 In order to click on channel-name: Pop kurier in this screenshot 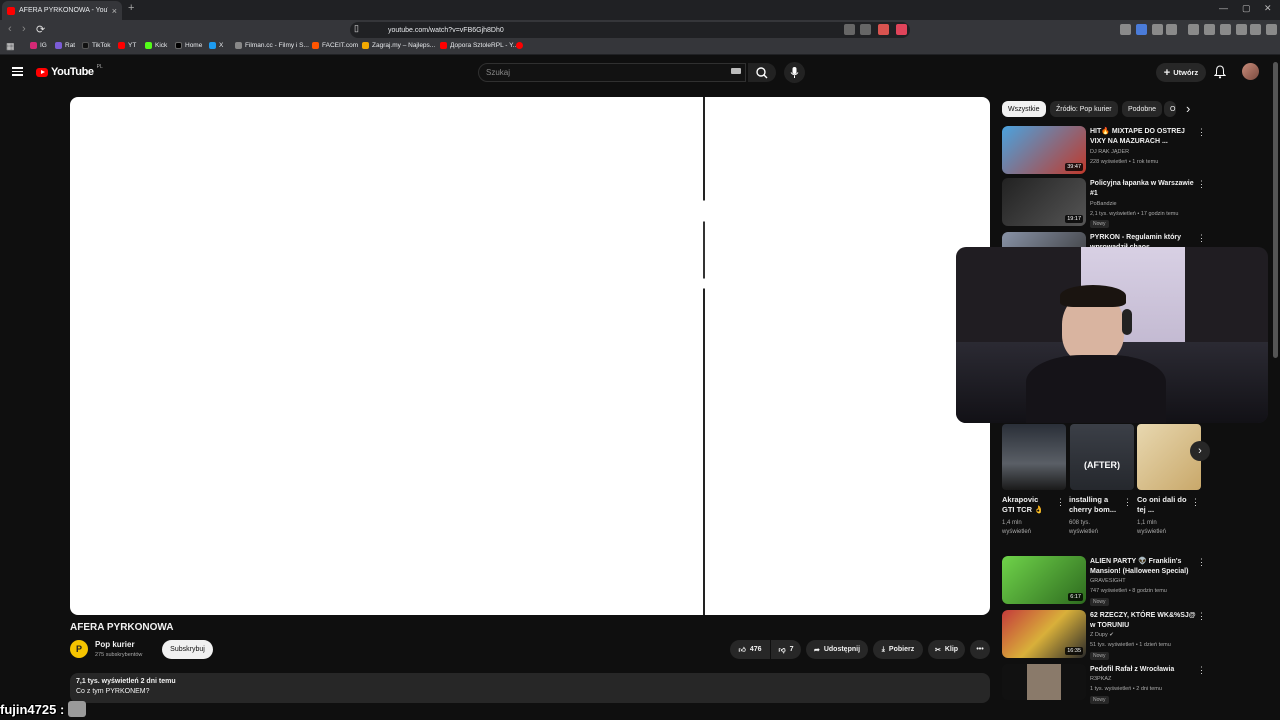, I will do `click(115, 644)`.